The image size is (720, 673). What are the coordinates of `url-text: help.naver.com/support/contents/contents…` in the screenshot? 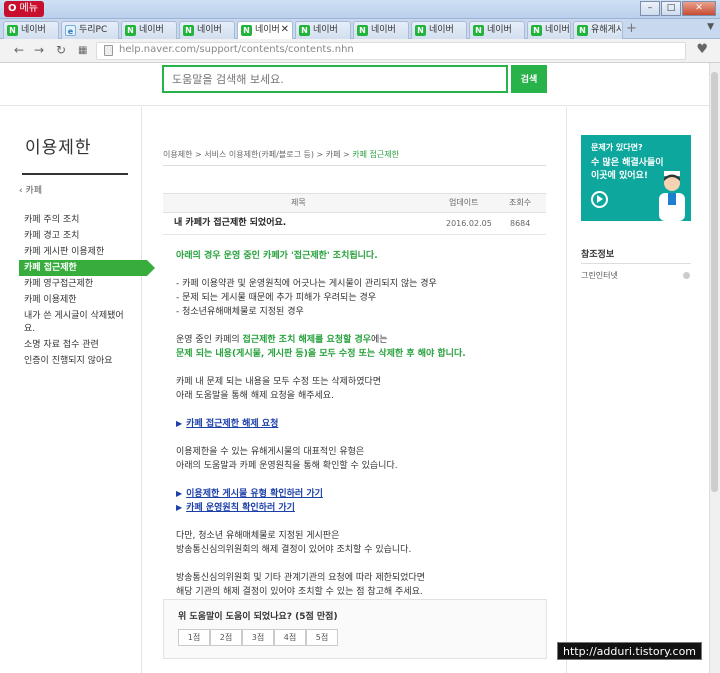 It's located at (236, 49).